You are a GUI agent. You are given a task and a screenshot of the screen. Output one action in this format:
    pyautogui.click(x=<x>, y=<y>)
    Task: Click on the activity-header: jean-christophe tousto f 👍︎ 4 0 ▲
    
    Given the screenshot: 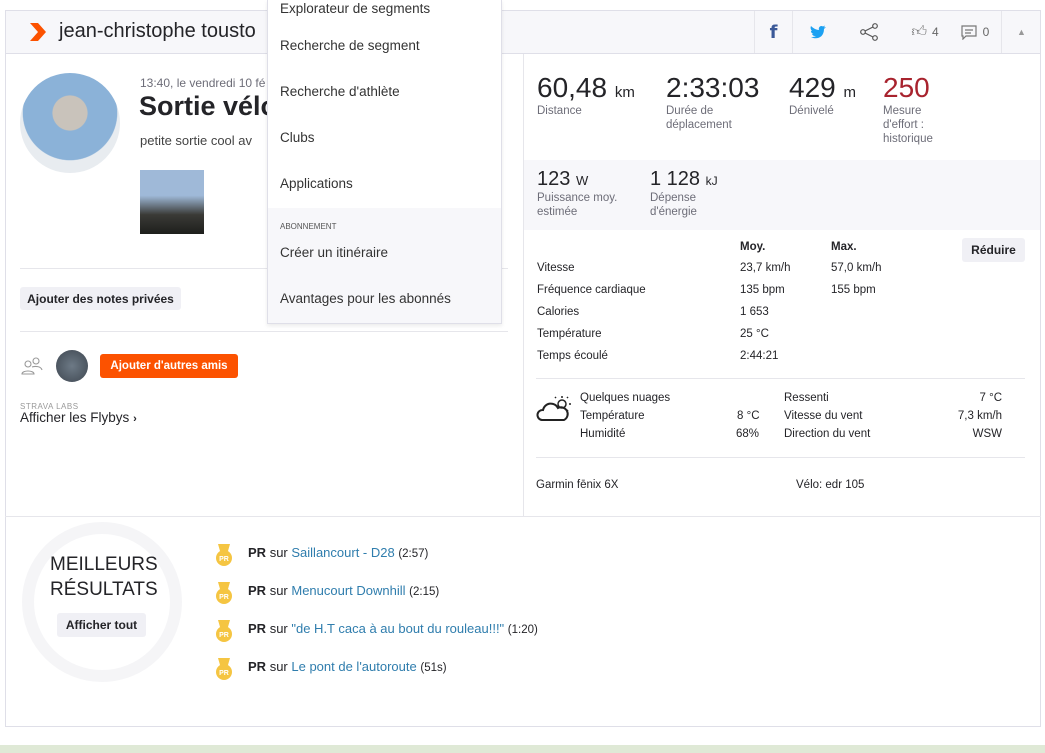 What is the action you would take?
    pyautogui.click(x=523, y=32)
    